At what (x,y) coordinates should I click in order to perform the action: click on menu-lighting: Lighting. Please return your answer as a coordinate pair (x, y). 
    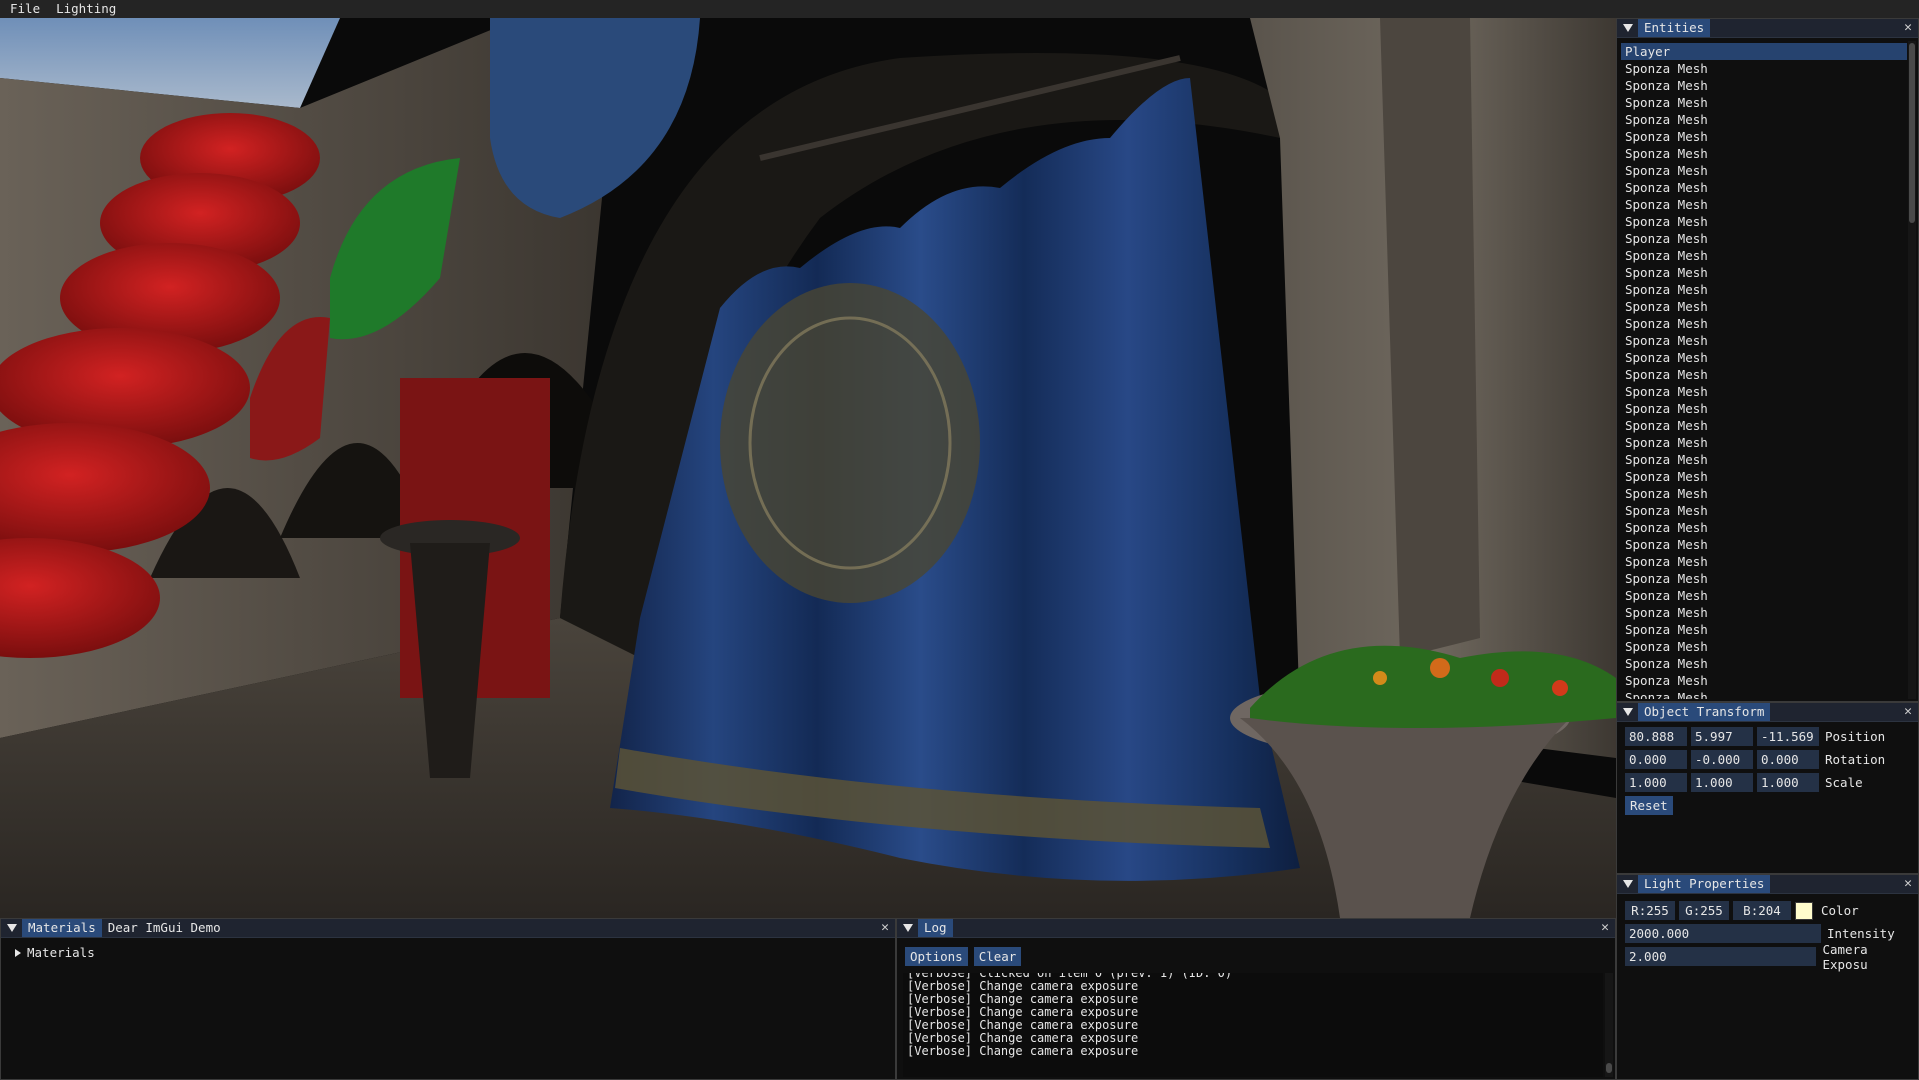
    Looking at the image, I should click on (86, 9).